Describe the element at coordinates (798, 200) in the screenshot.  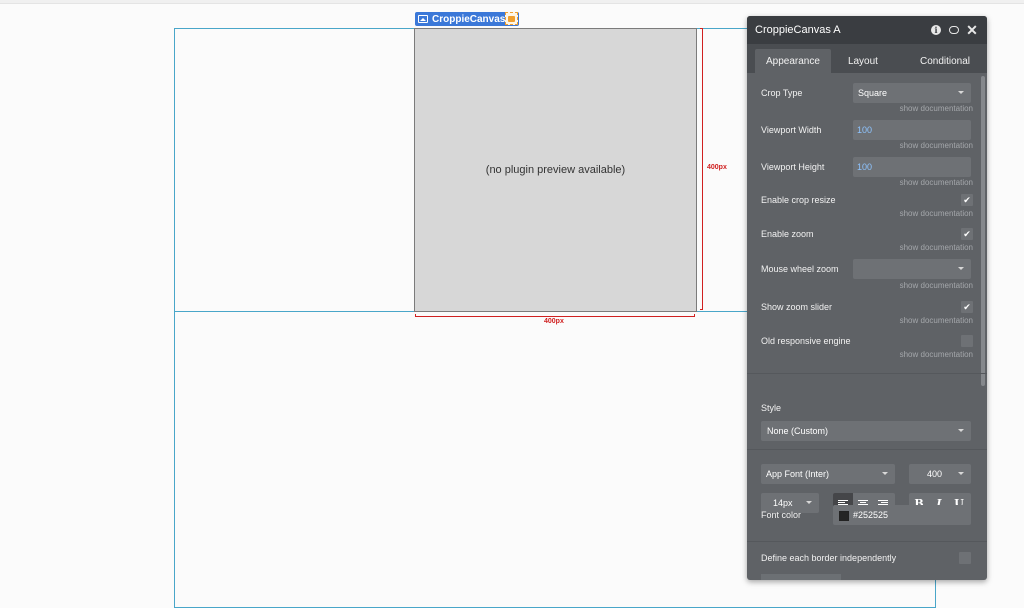
I see `prop-label: Enable crop resize` at that location.